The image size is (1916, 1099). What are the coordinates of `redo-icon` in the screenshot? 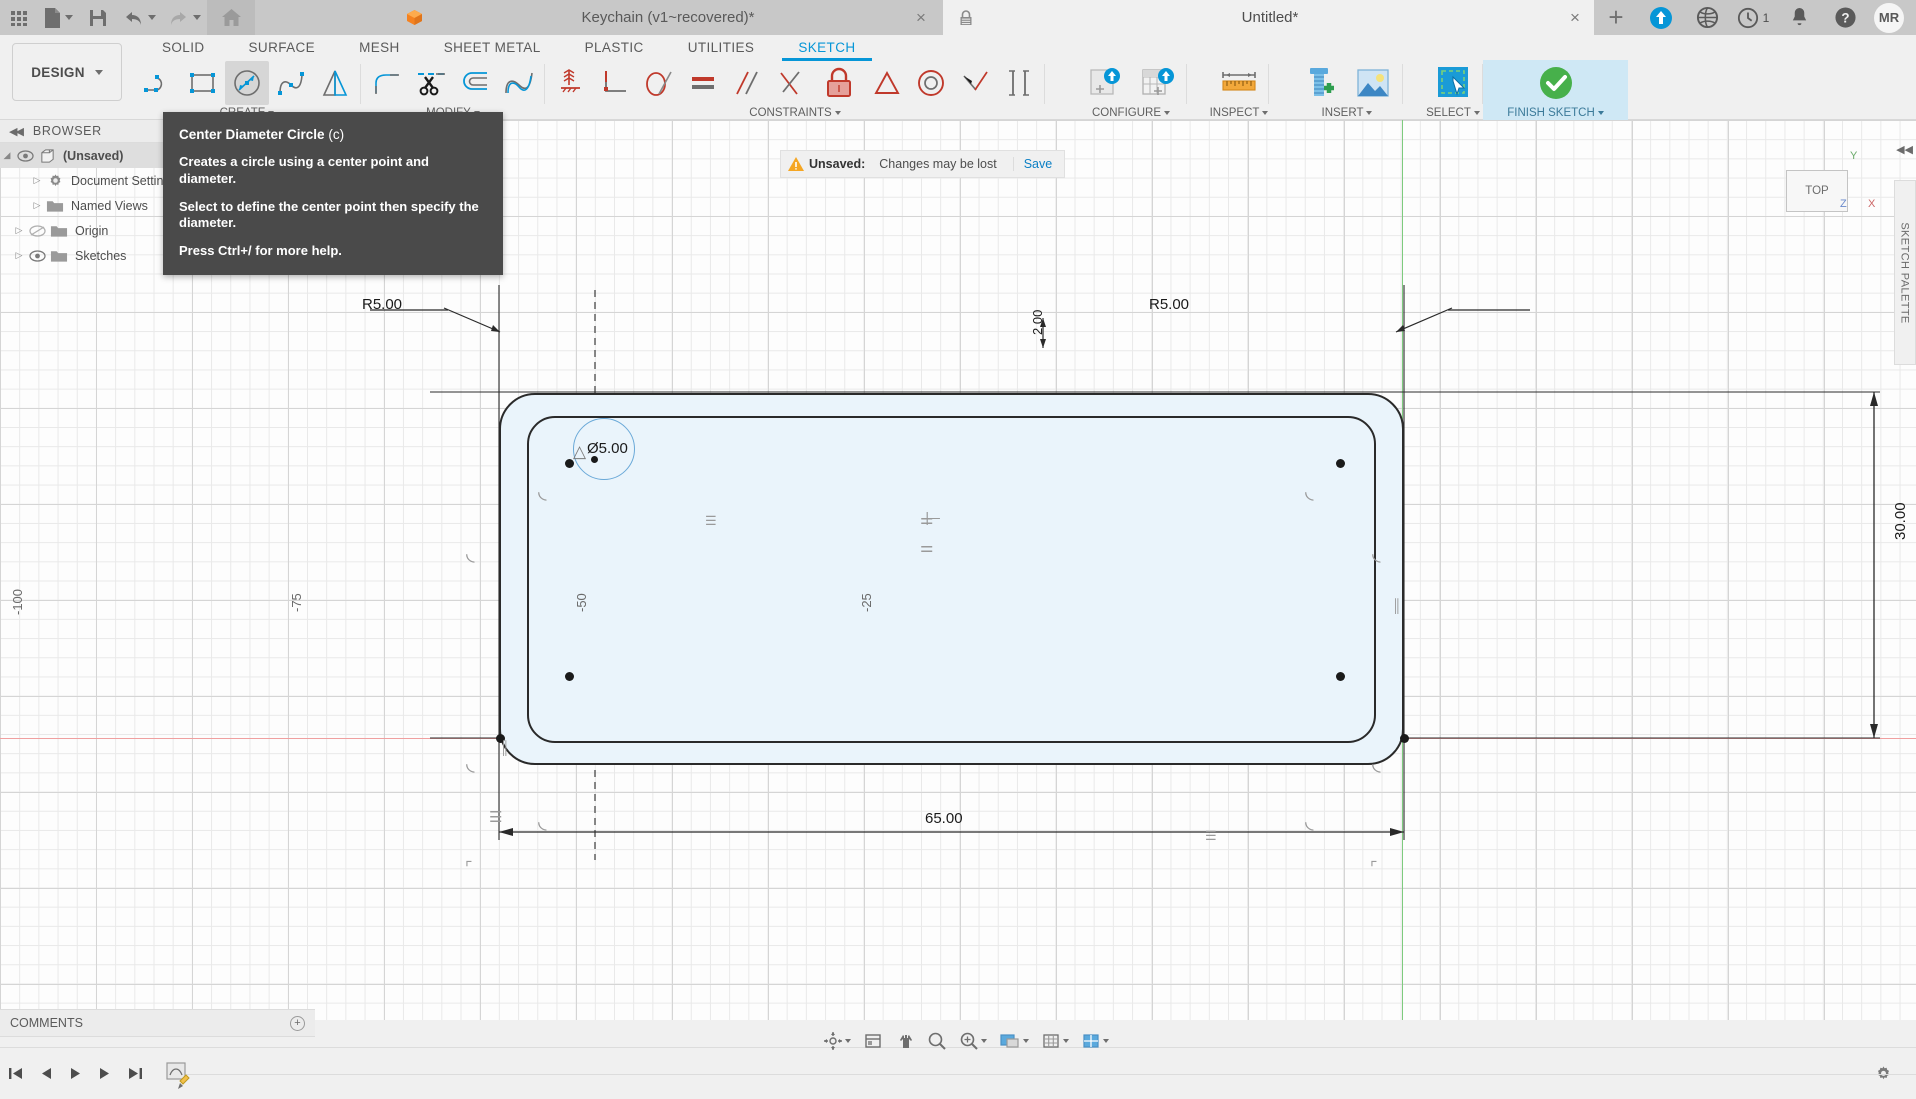 It's located at (184, 17).